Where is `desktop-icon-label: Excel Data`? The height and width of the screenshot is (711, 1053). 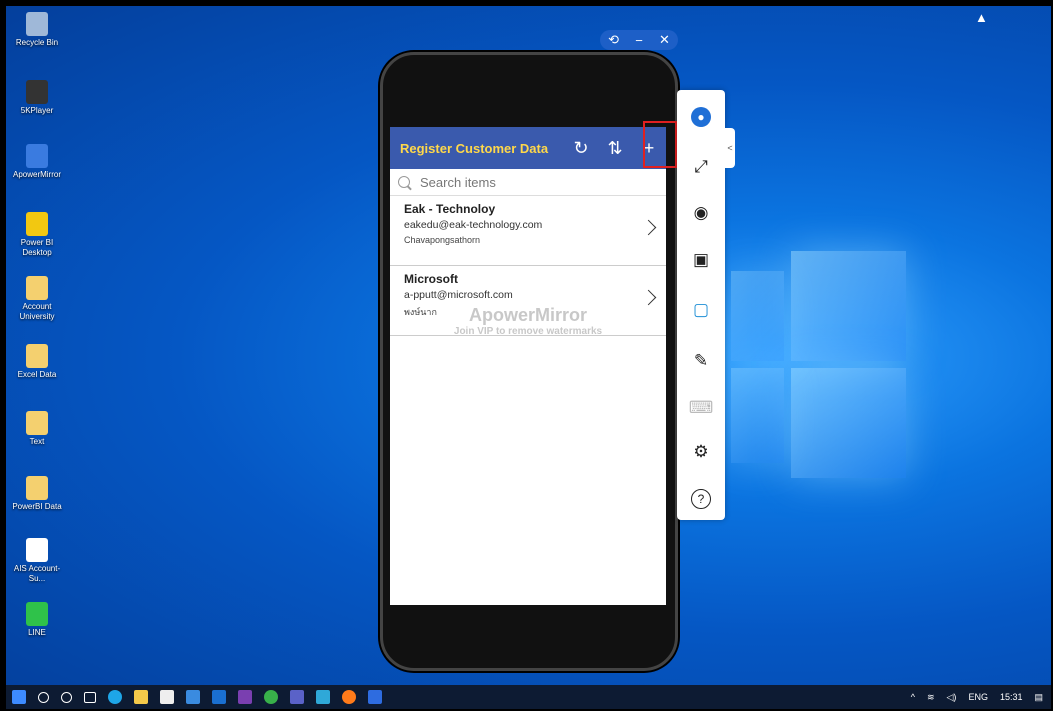
desktop-icon-label: Excel Data is located at coordinates (37, 374).